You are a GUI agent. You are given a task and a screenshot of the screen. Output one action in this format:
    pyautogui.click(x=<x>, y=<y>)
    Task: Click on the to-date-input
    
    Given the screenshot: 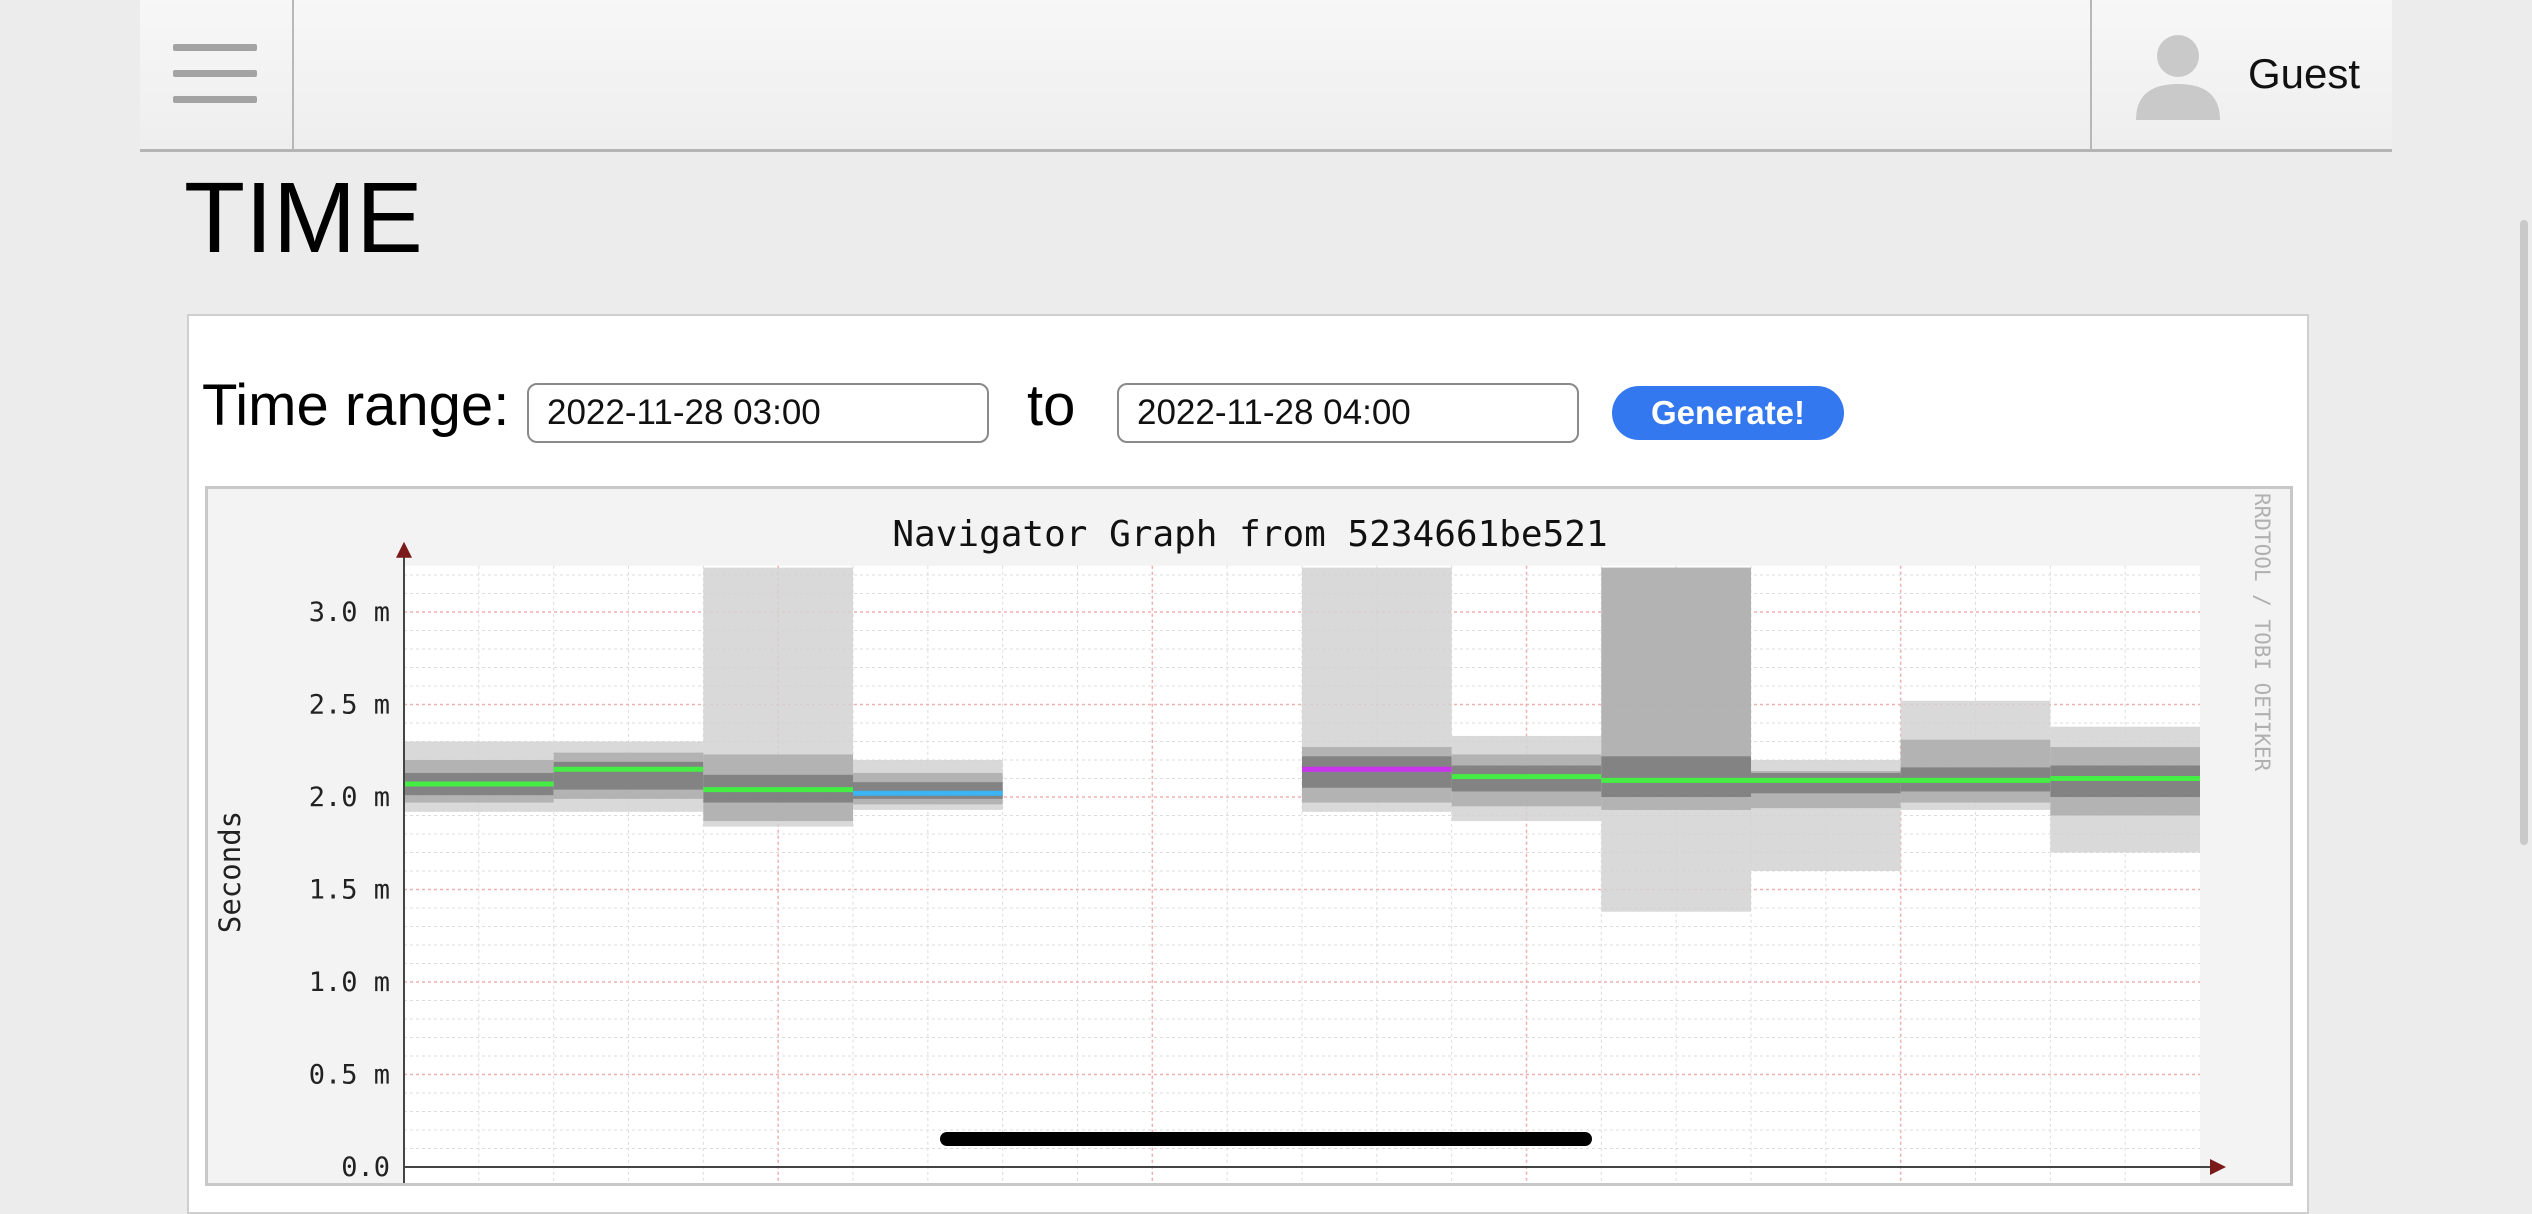 What is the action you would take?
    pyautogui.click(x=1348, y=413)
    